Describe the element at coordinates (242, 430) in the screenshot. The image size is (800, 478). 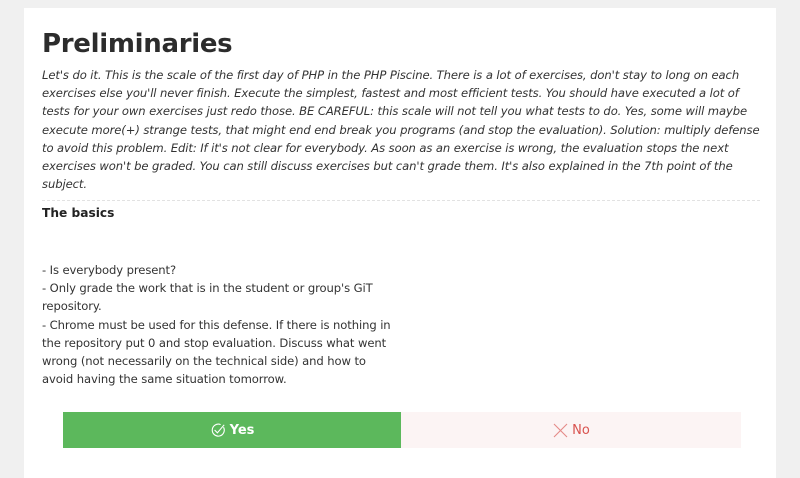
I see `yes-label: Yes` at that location.